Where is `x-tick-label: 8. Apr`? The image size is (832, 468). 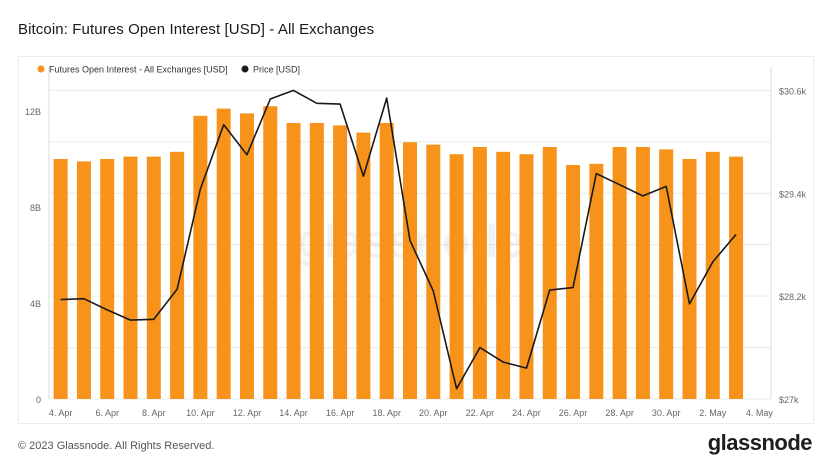 x-tick-label: 8. Apr is located at coordinates (154, 413).